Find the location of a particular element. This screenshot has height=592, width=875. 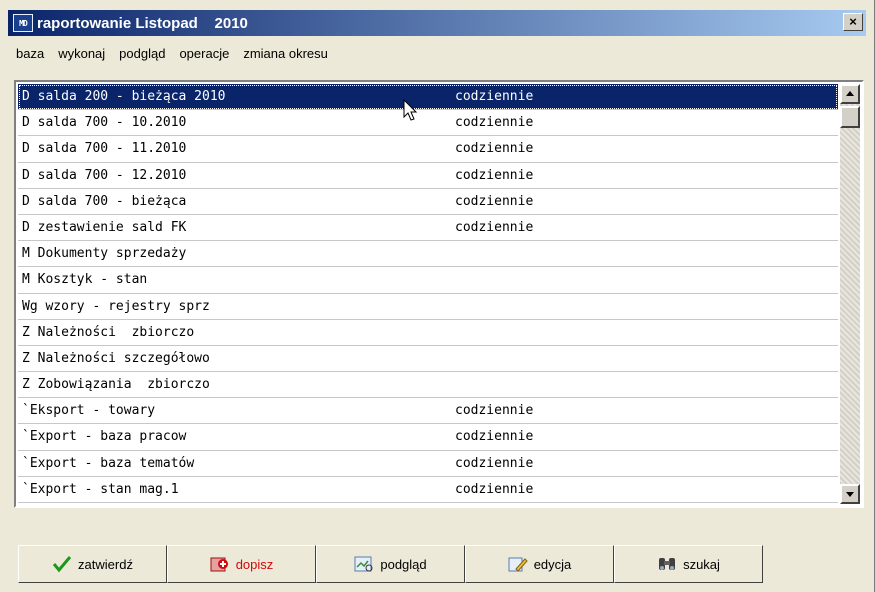

menu-zmiana-okresu: zmiana okresu is located at coordinates (285, 56).